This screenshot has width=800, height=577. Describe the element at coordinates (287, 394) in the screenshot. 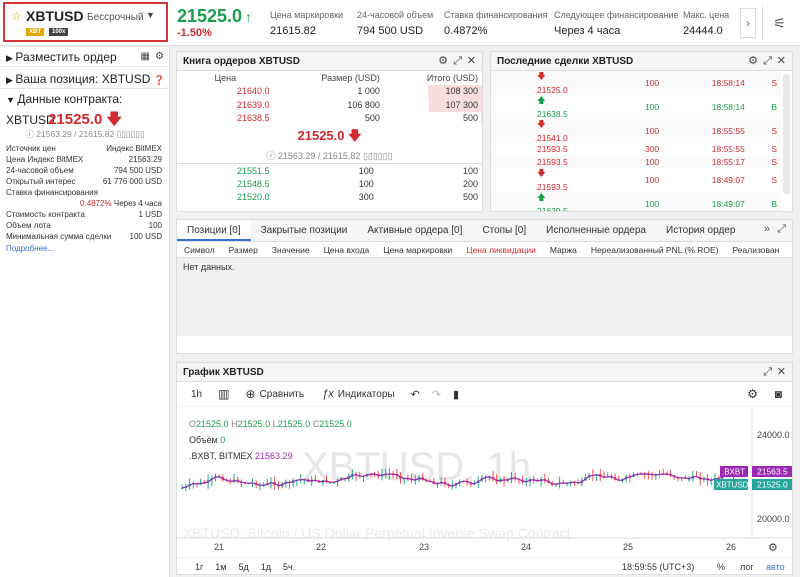

I see `compare-button: Сравнить` at that location.